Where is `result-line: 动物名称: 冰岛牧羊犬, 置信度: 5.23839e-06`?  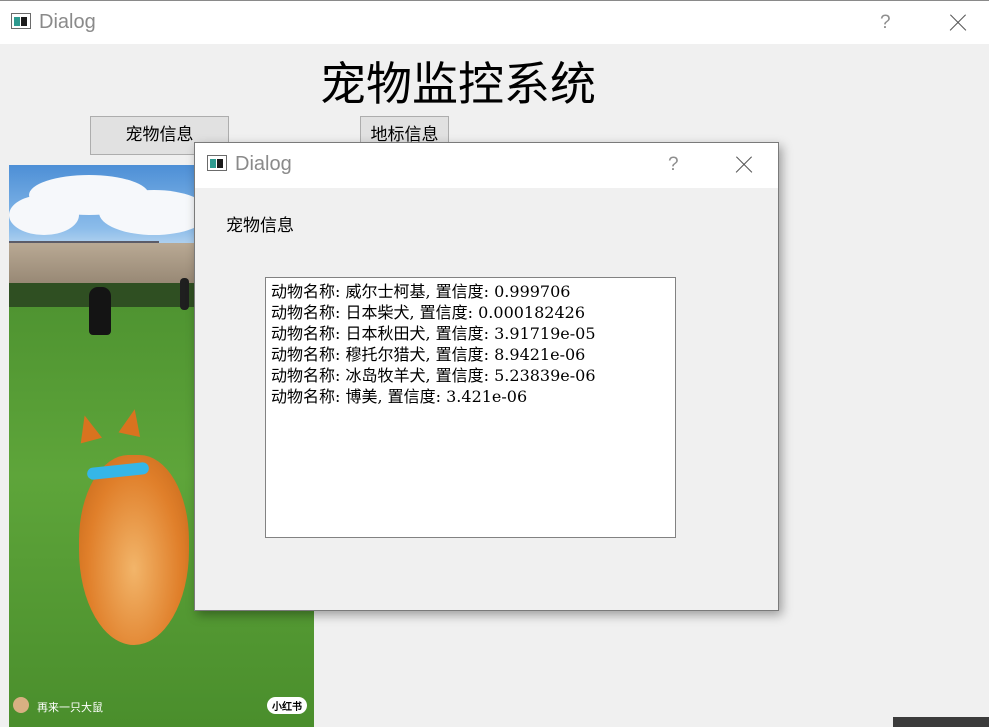 result-line: 动物名称: 冰岛牧羊犬, 置信度: 5.23839e-06 is located at coordinates (433, 375).